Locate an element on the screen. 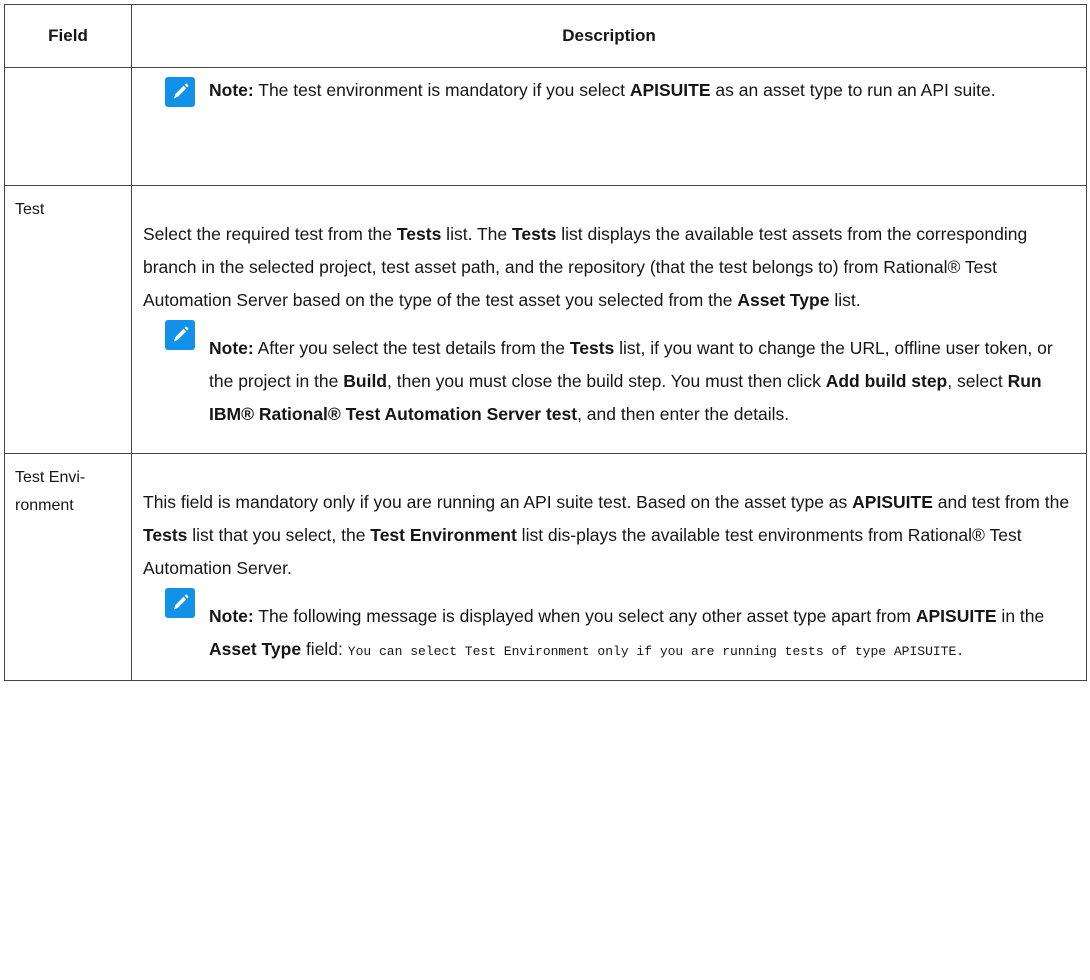  field-cell: Test is located at coordinates (68, 319).